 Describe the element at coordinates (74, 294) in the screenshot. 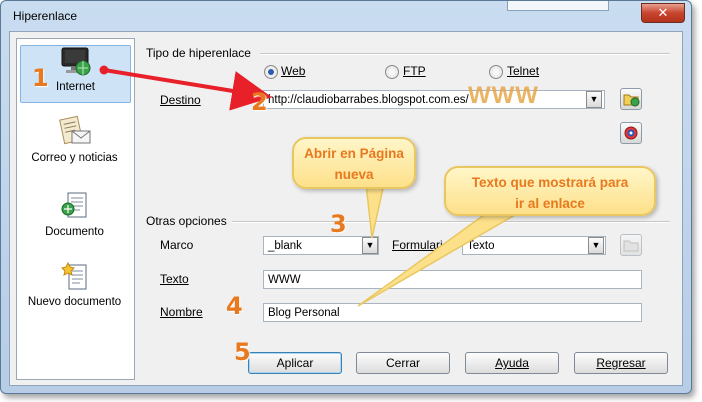

I see `category-new-document: Nuevo documento` at that location.